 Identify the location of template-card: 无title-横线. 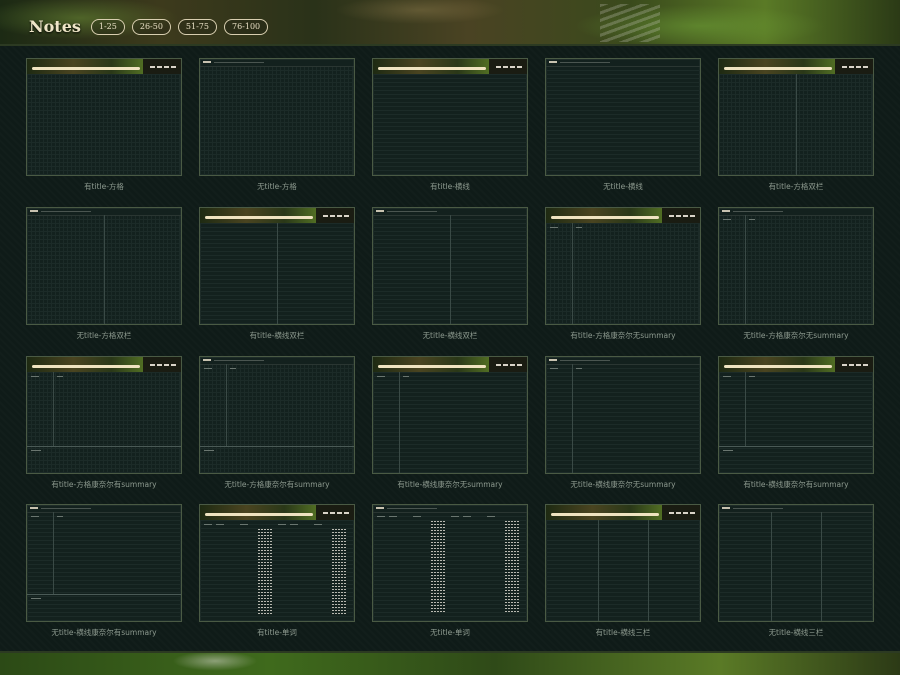
(623, 124).